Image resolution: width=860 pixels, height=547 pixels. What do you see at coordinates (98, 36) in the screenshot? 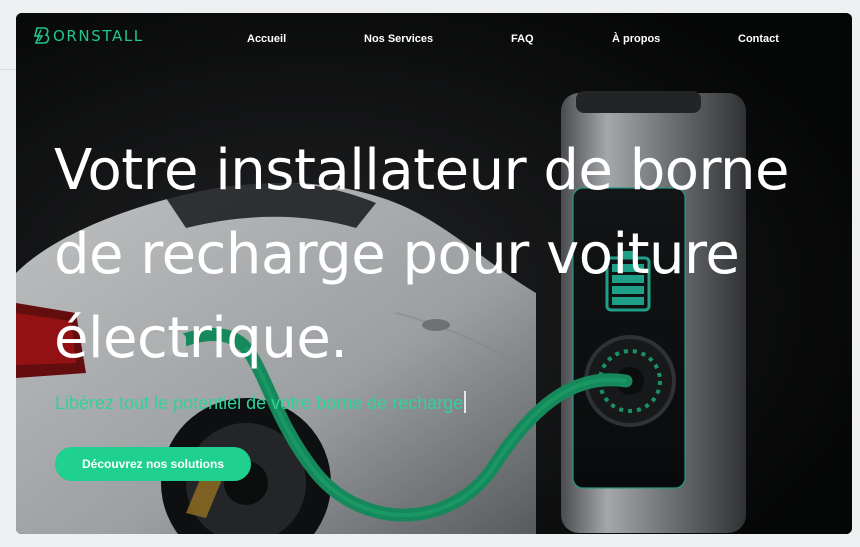
I see `brand-name: ORNSTALL` at bounding box center [98, 36].